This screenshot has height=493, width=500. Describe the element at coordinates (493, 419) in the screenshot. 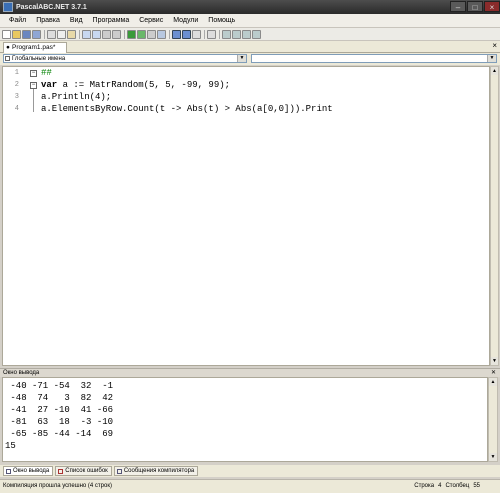

I see `output-scrollbar: ▲ ▼` at that location.